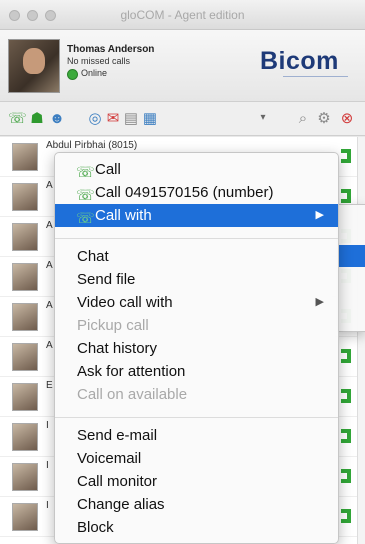 The image size is (365, 544). What do you see at coordinates (131, 119) in the screenshot?
I see `fax-icon: ▤` at bounding box center [131, 119].